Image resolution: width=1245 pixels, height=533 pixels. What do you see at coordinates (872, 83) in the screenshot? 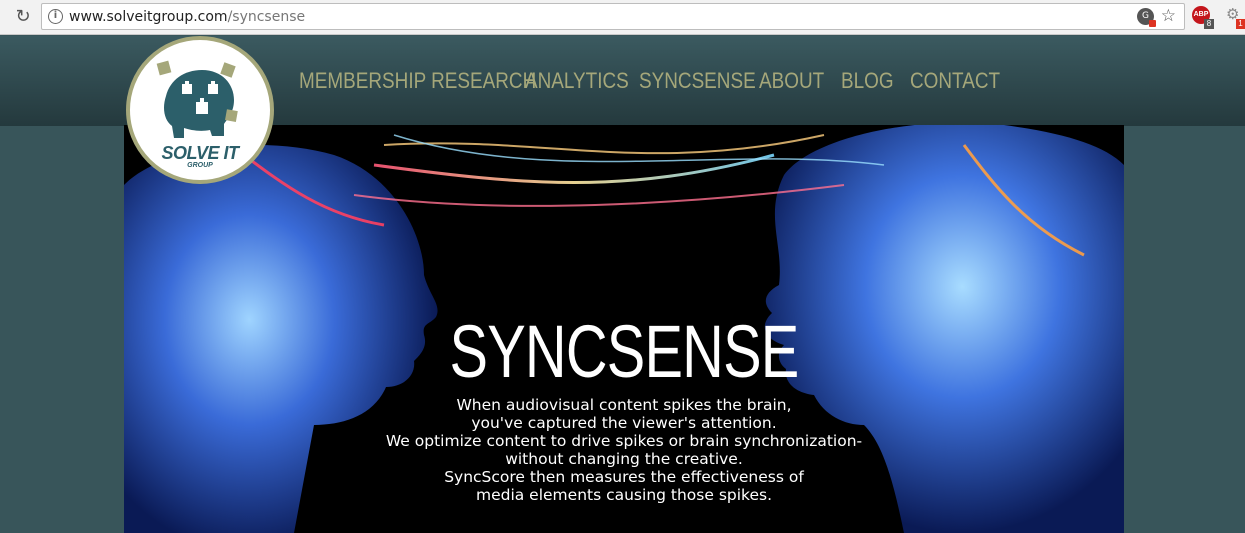
I see `nav-blog: BLOG` at bounding box center [872, 83].